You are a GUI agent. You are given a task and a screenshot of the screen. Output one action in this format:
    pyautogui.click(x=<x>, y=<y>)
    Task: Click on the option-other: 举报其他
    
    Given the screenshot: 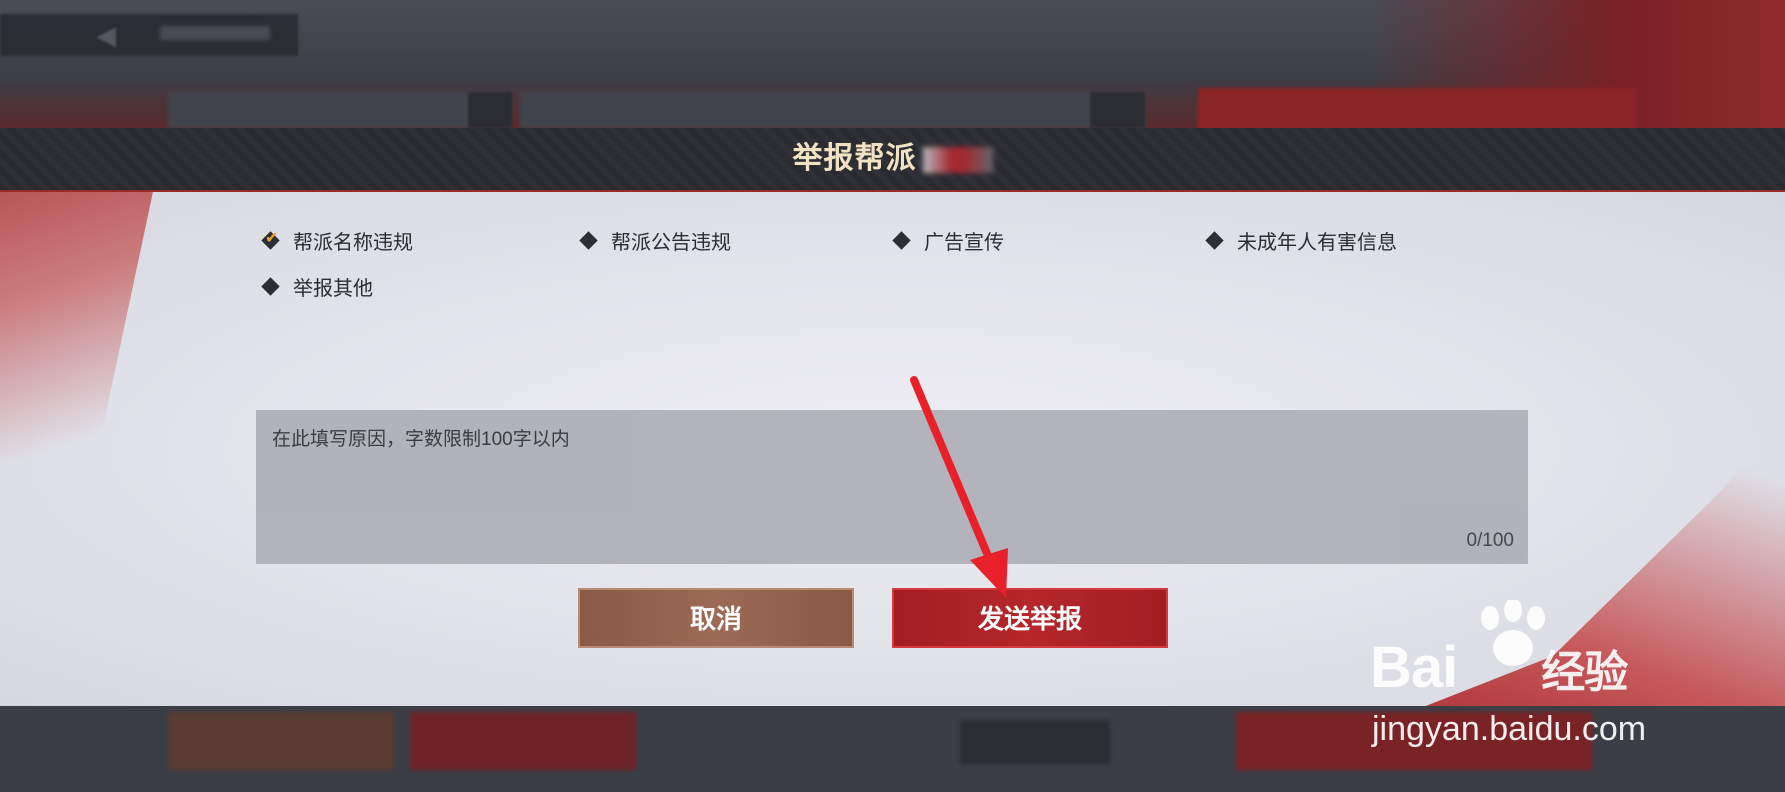 What is the action you would take?
    pyautogui.click(x=317, y=287)
    